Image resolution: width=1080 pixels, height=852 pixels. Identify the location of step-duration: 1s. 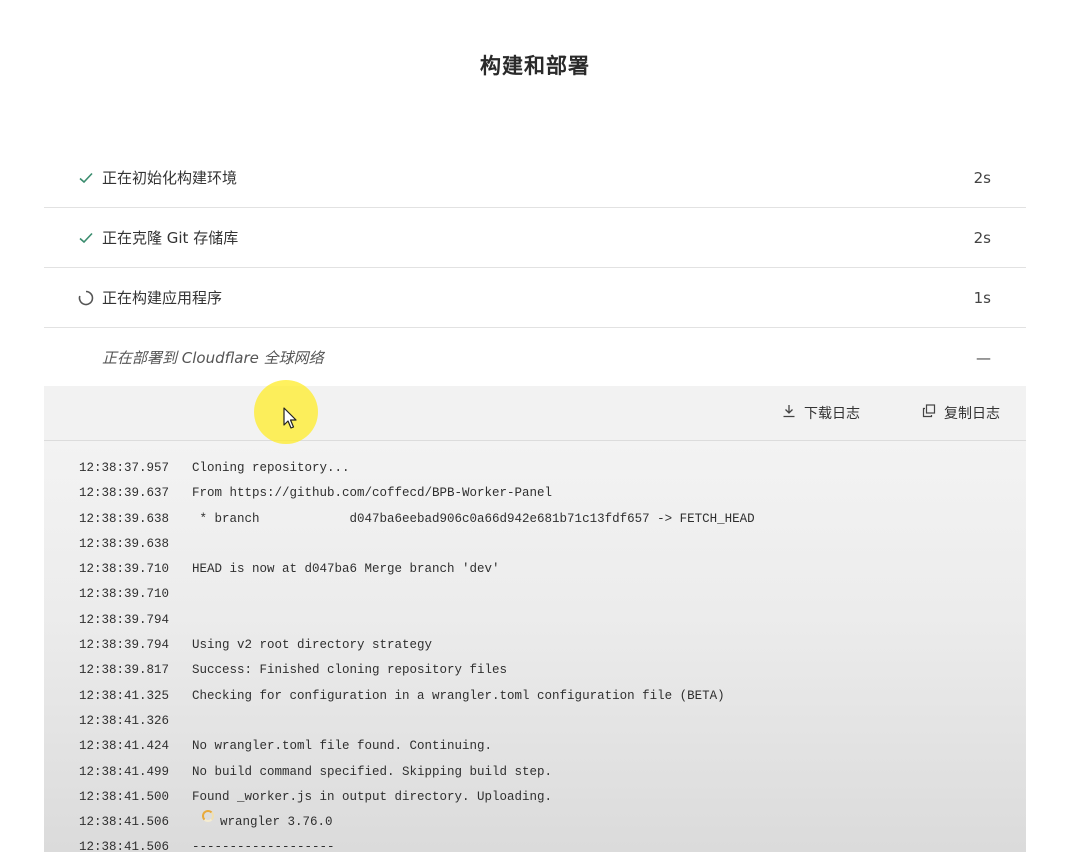
(982, 297).